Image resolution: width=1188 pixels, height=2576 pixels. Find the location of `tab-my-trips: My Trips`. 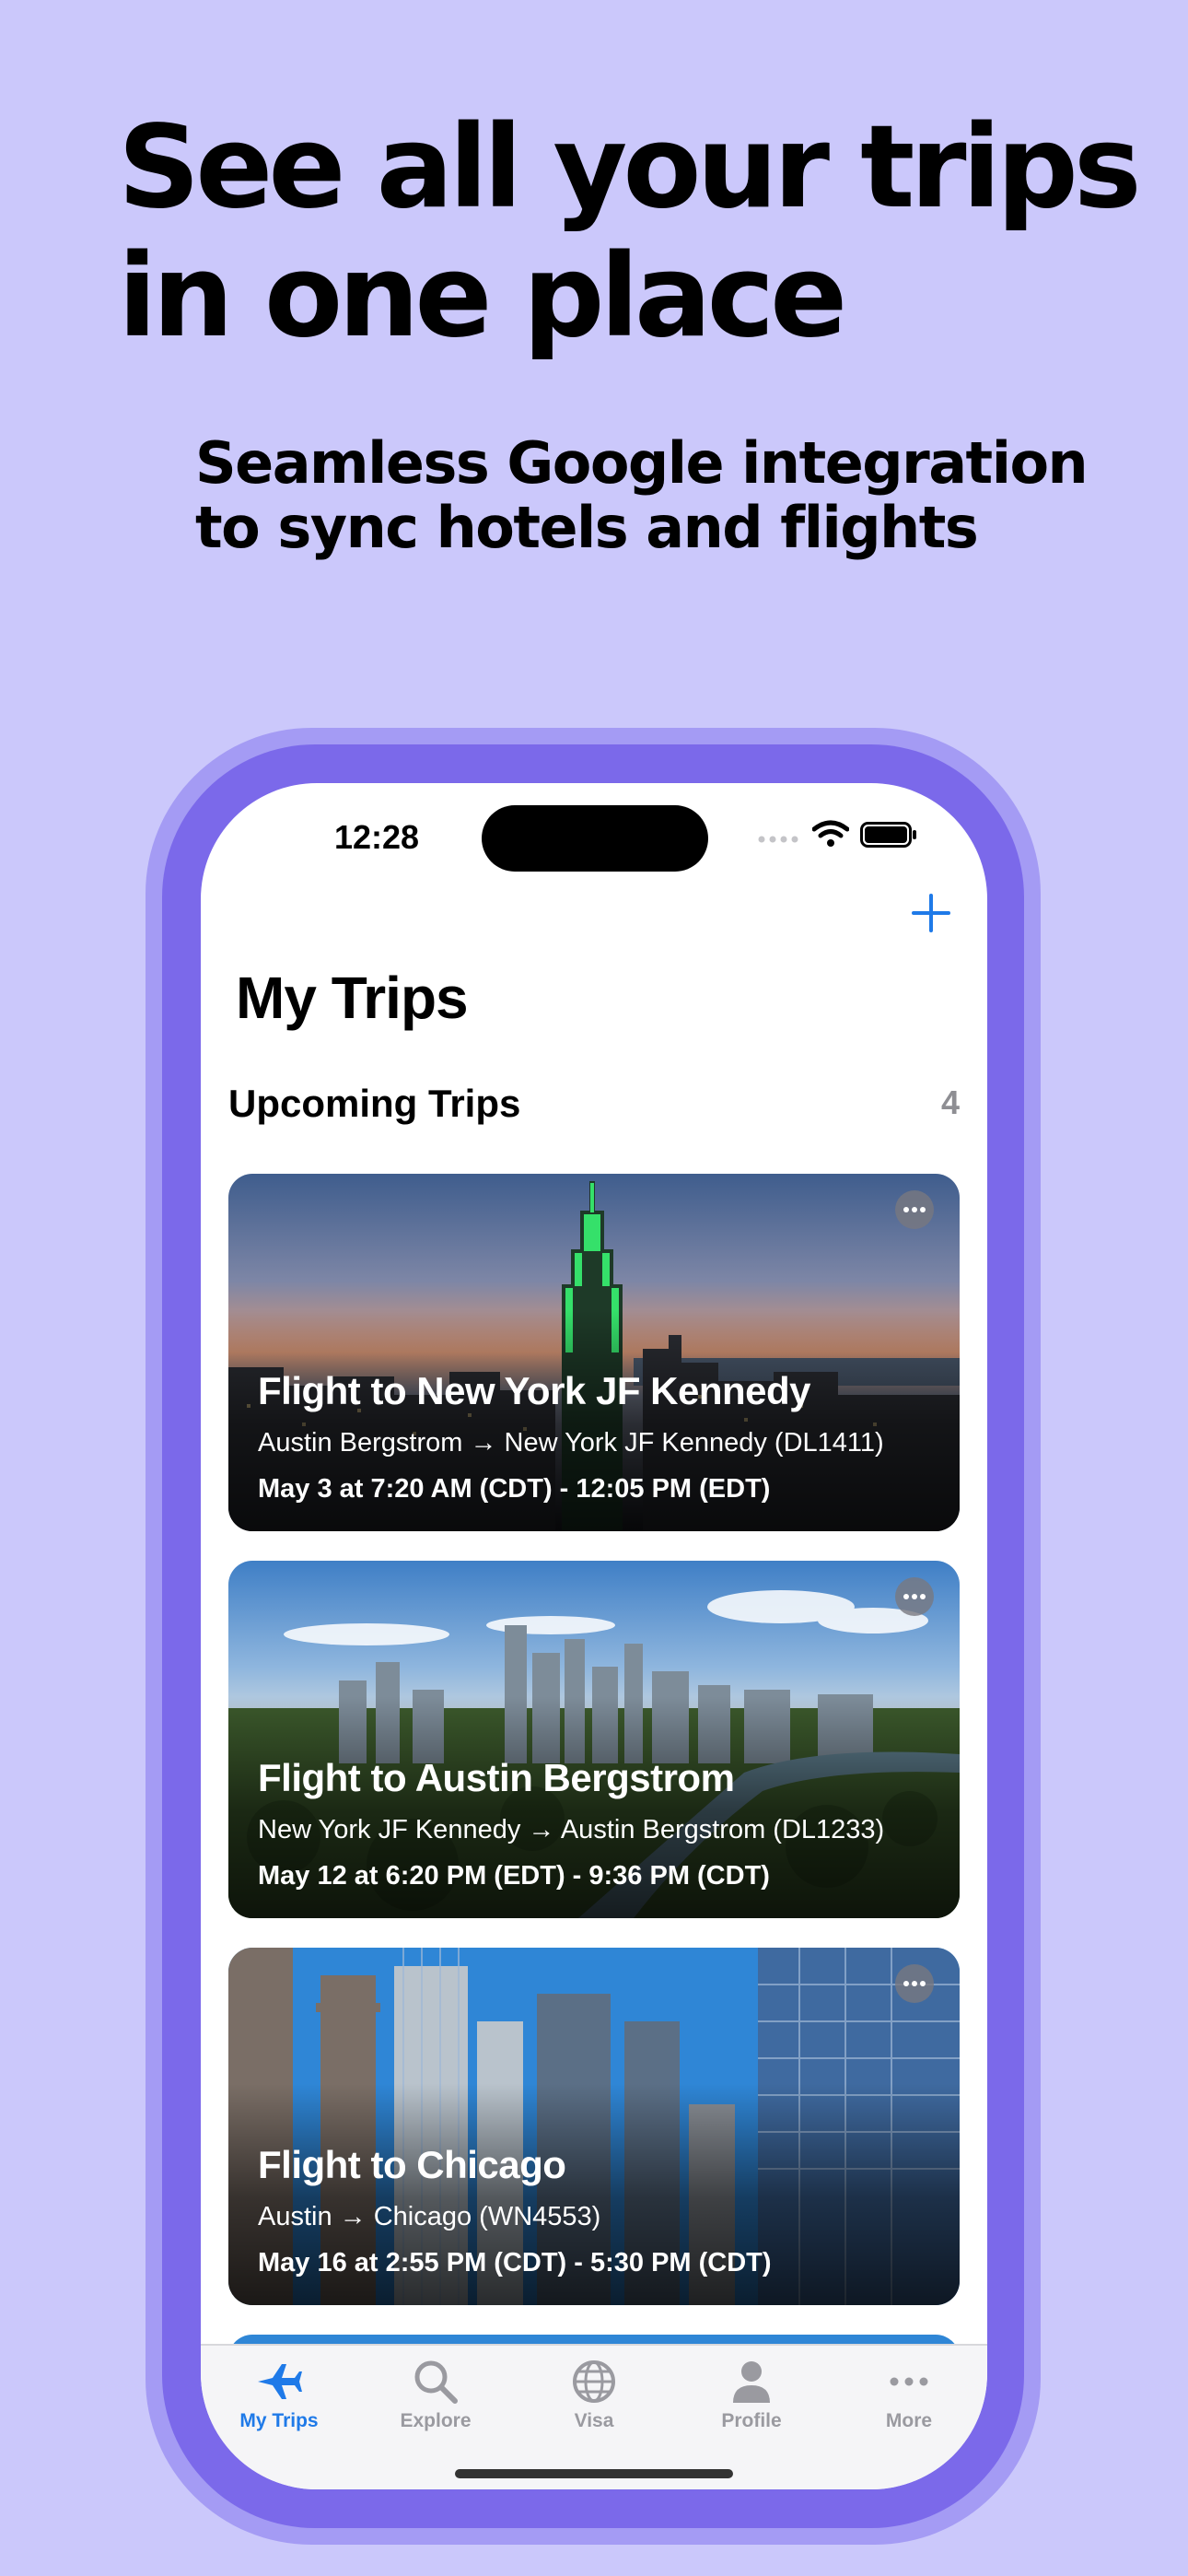

tab-my-trips: My Trips is located at coordinates (279, 2398).